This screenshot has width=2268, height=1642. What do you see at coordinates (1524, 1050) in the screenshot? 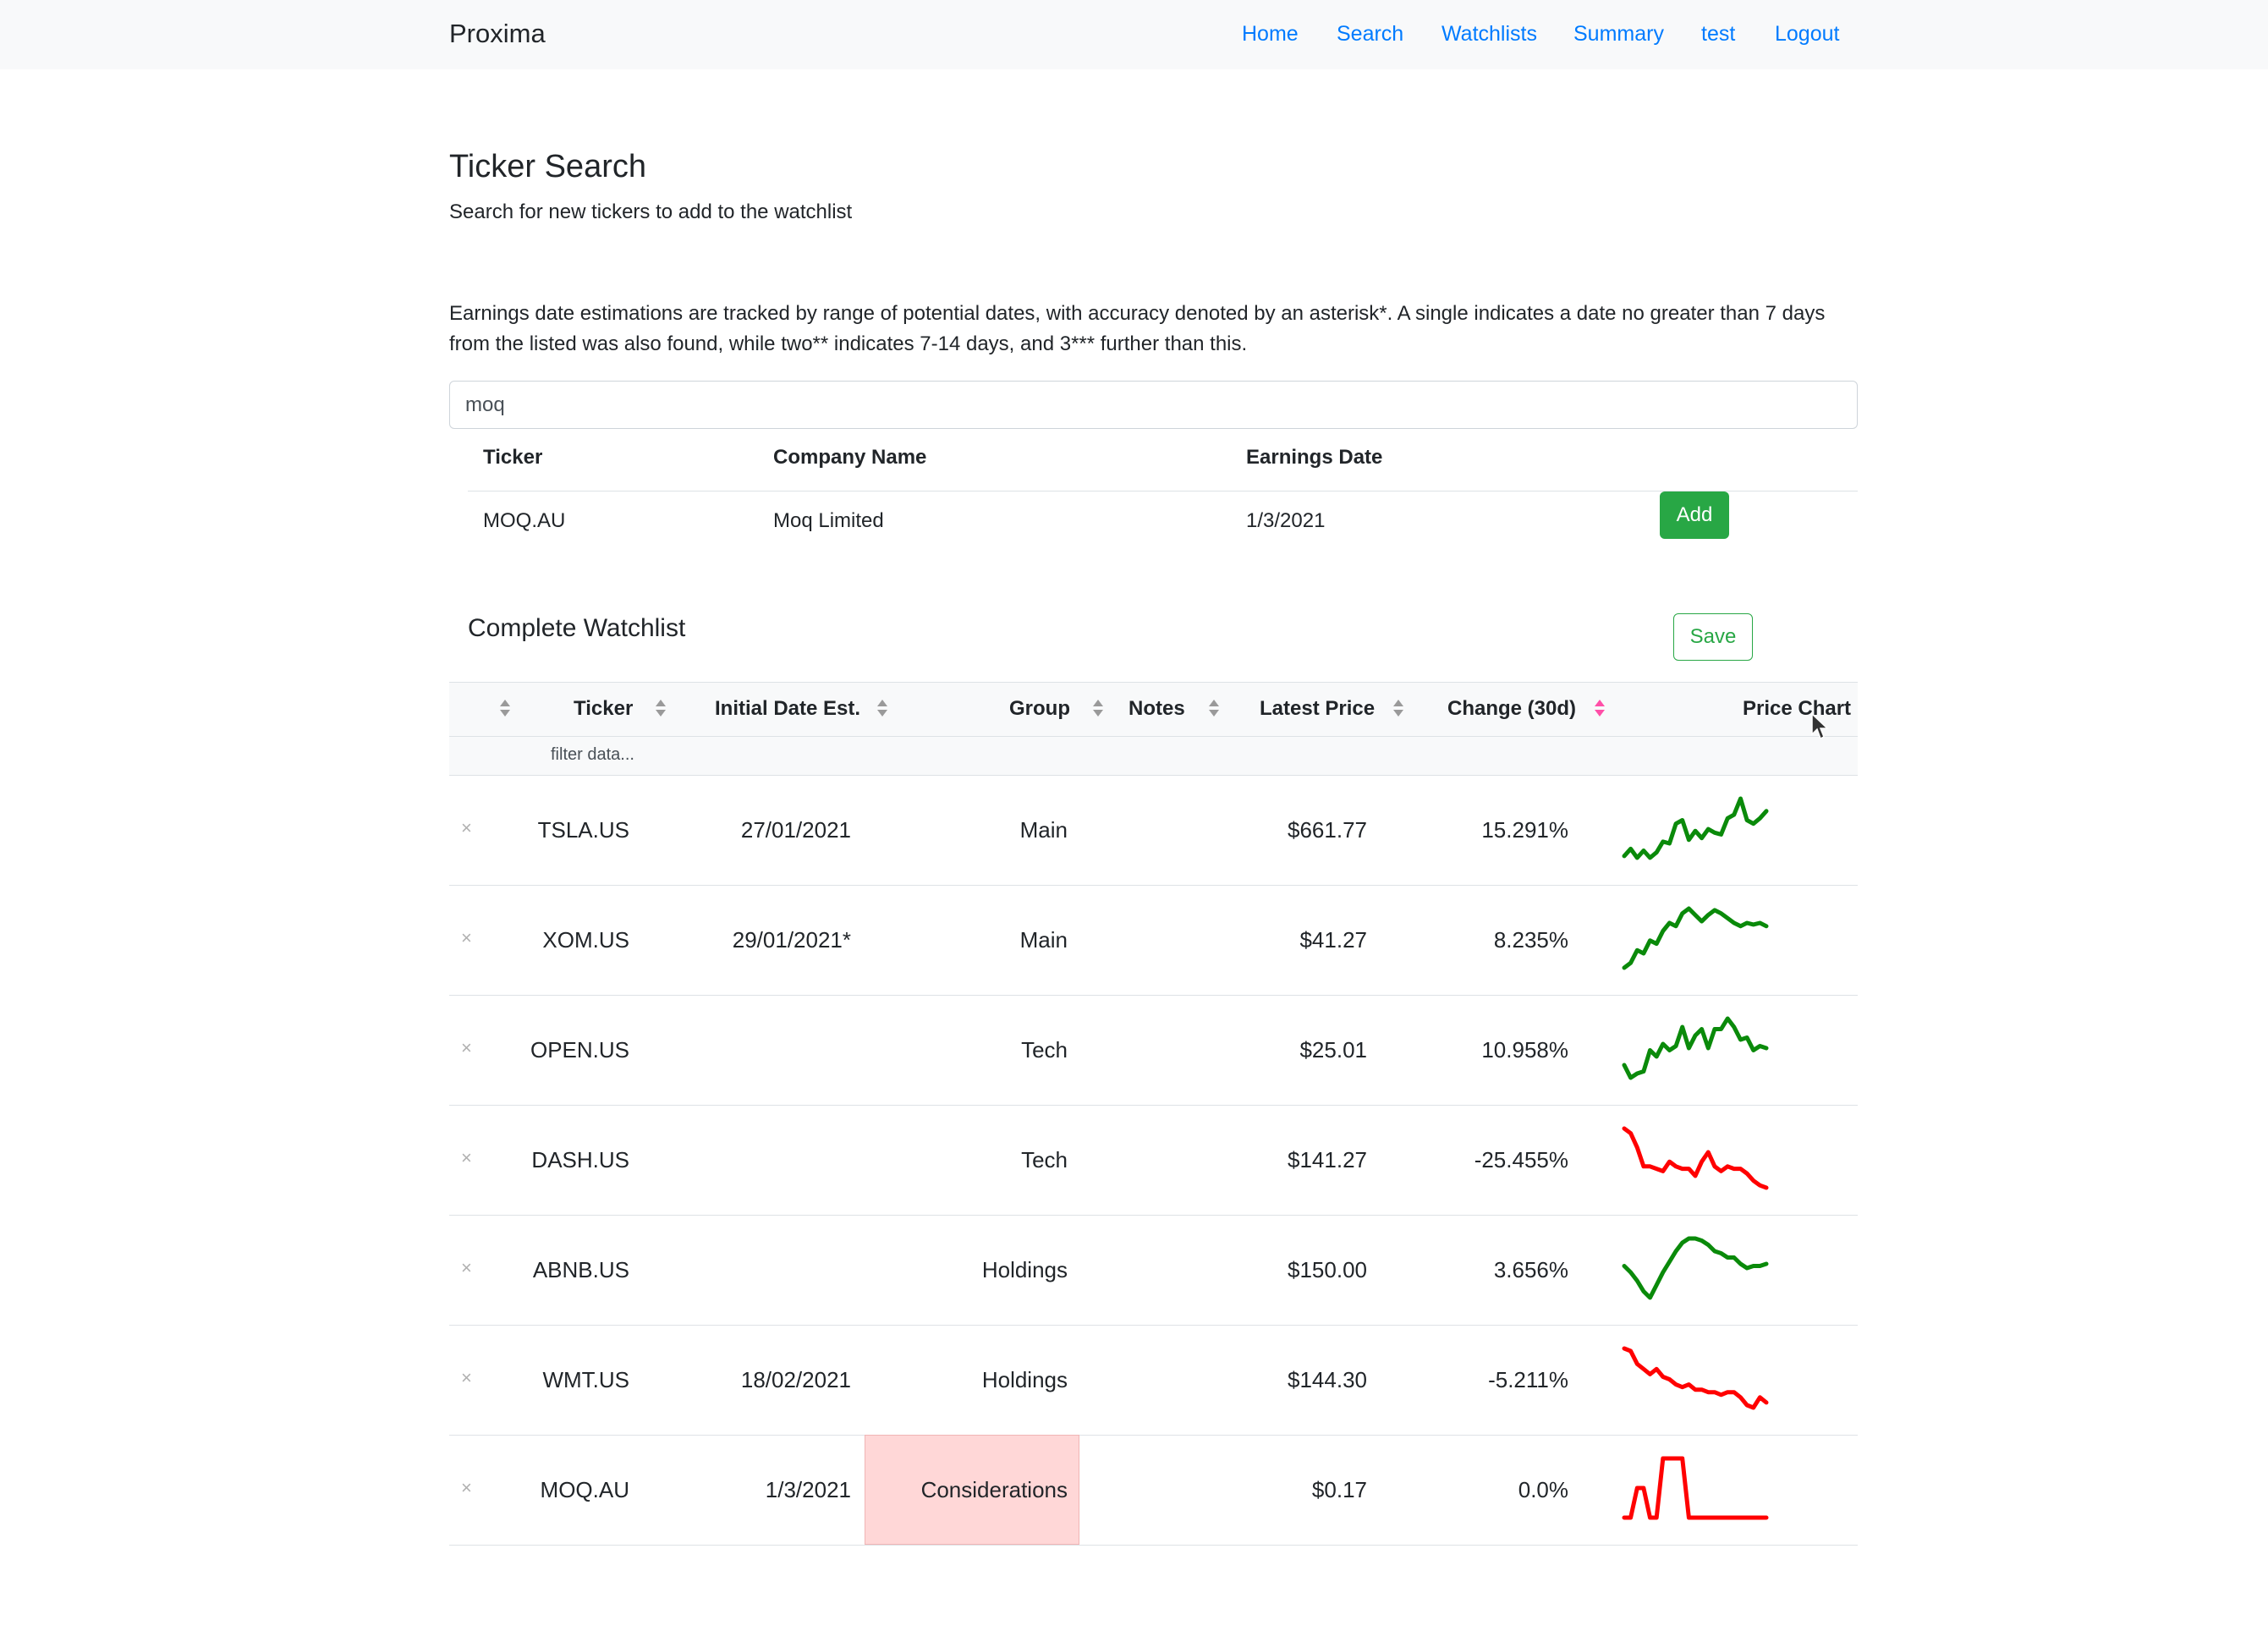
I see `row-change-30d: 10.958%` at bounding box center [1524, 1050].